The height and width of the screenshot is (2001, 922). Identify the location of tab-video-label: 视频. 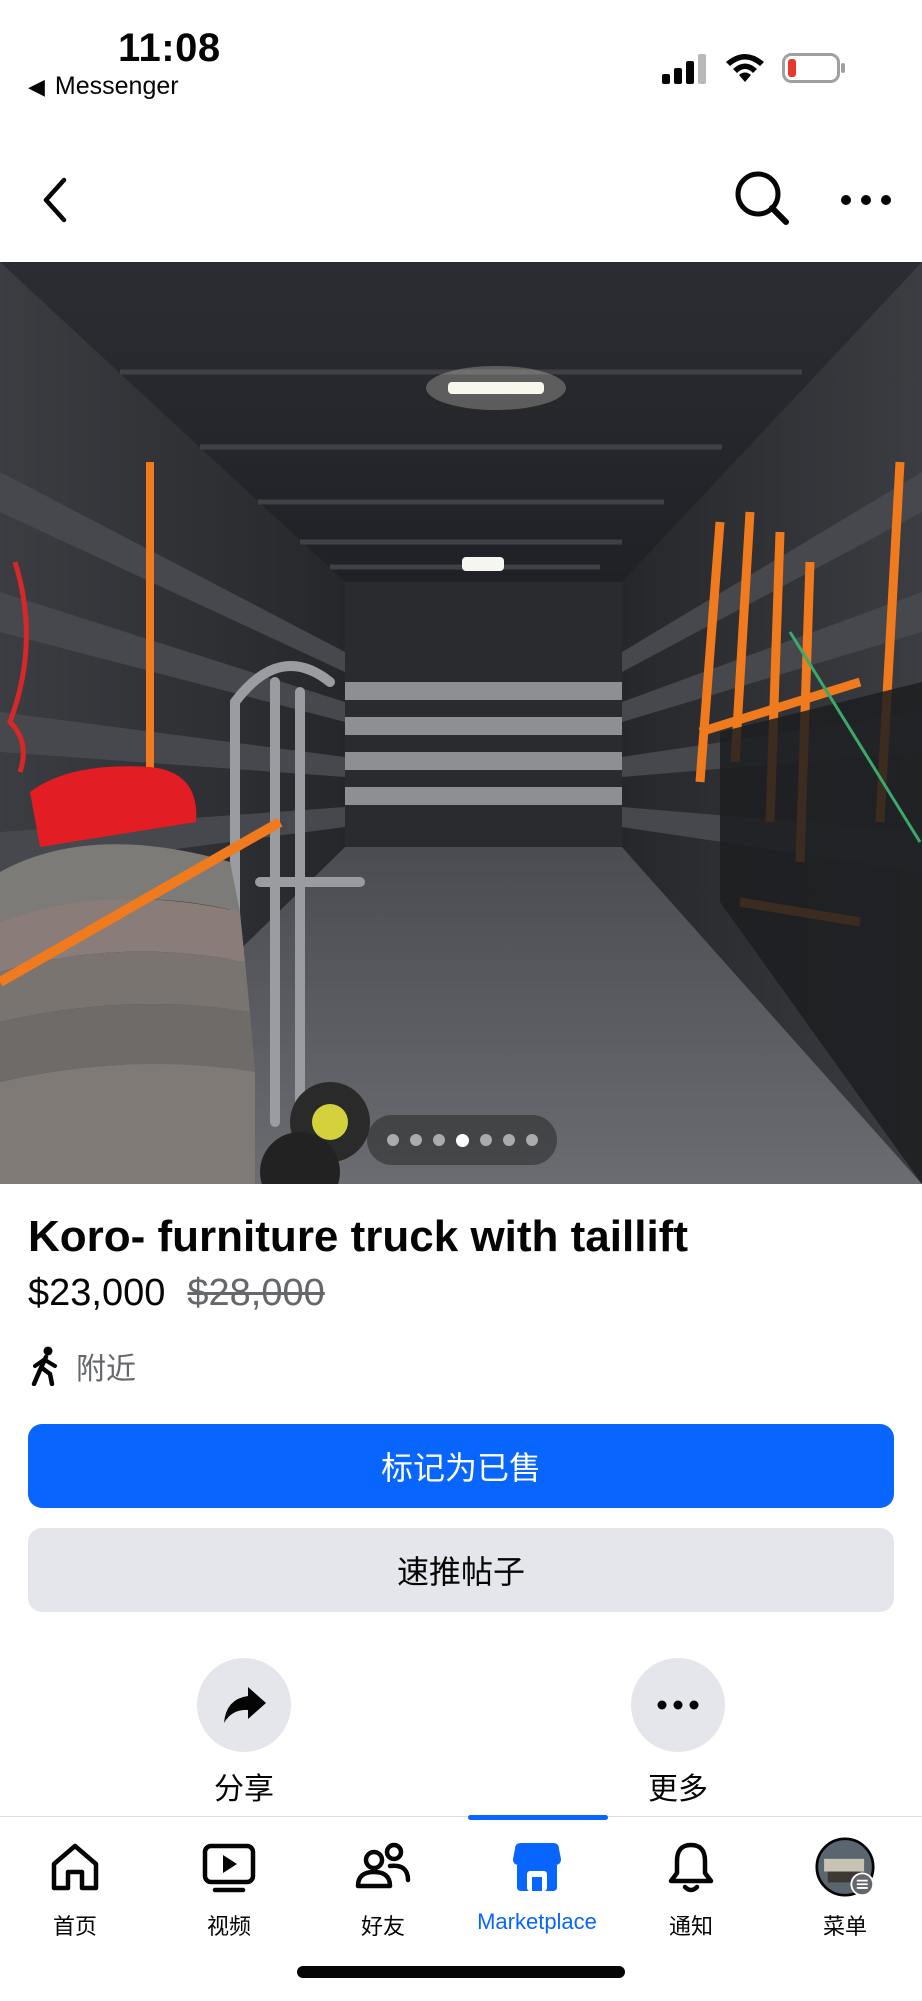
(228, 1926).